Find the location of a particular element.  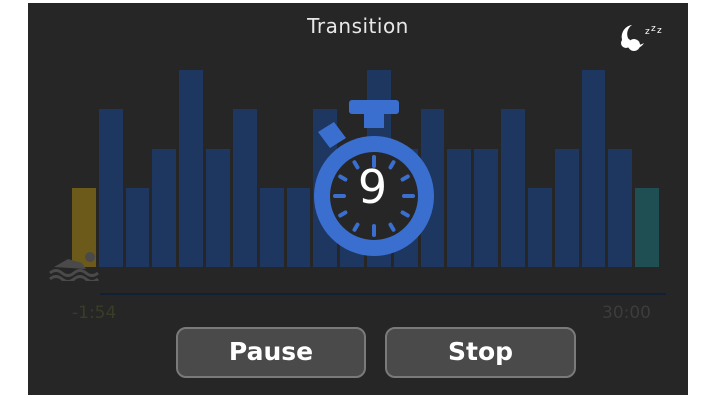

tick-label-end: 30:00 is located at coordinates (626, 313).